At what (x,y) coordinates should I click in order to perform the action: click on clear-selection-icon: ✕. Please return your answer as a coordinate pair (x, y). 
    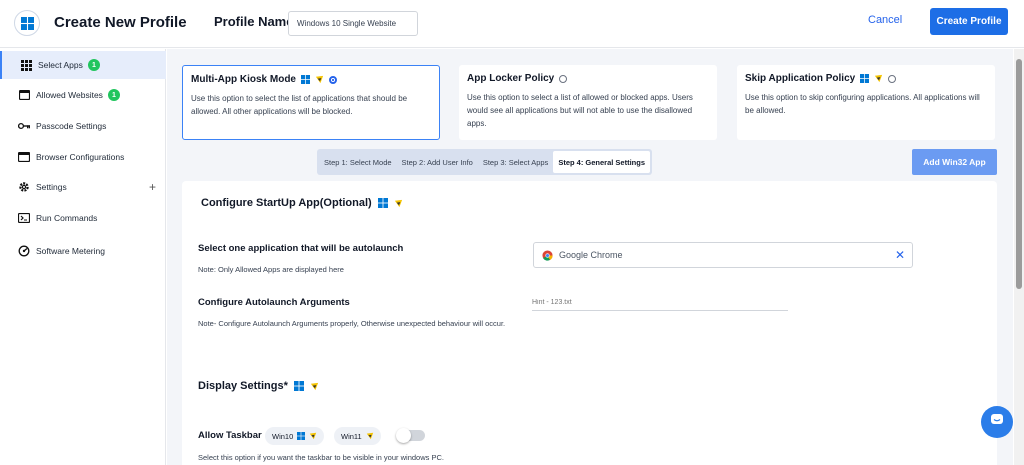
    Looking at the image, I should click on (900, 255).